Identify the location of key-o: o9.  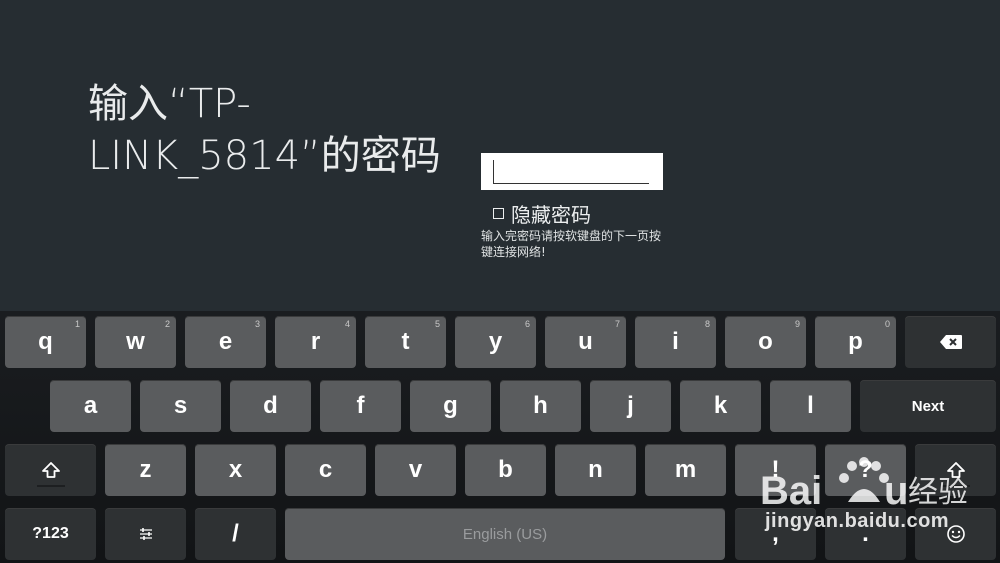
(765, 342).